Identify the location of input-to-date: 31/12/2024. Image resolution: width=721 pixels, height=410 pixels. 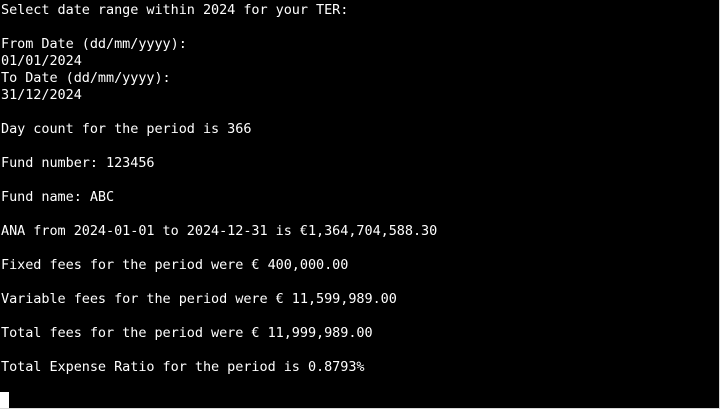
(41, 95).